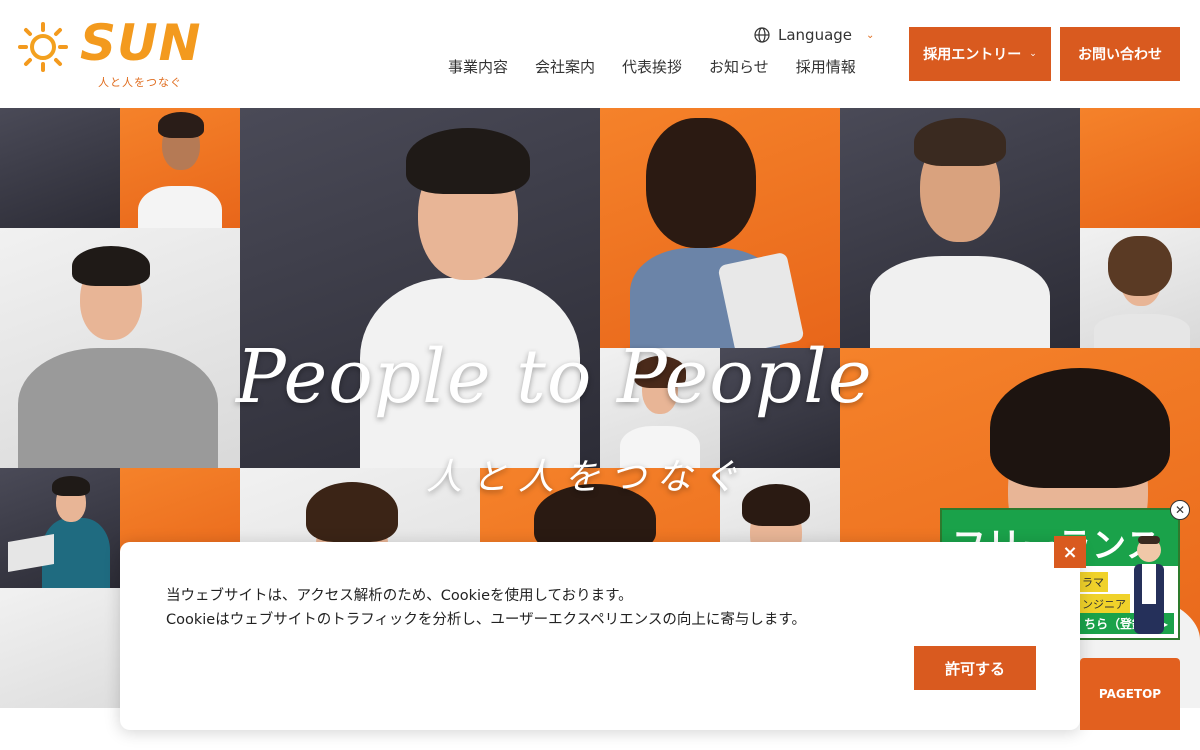  Describe the element at coordinates (1093, 582) in the screenshot. I see `freelance-tag-programmer: ラマ` at that location.